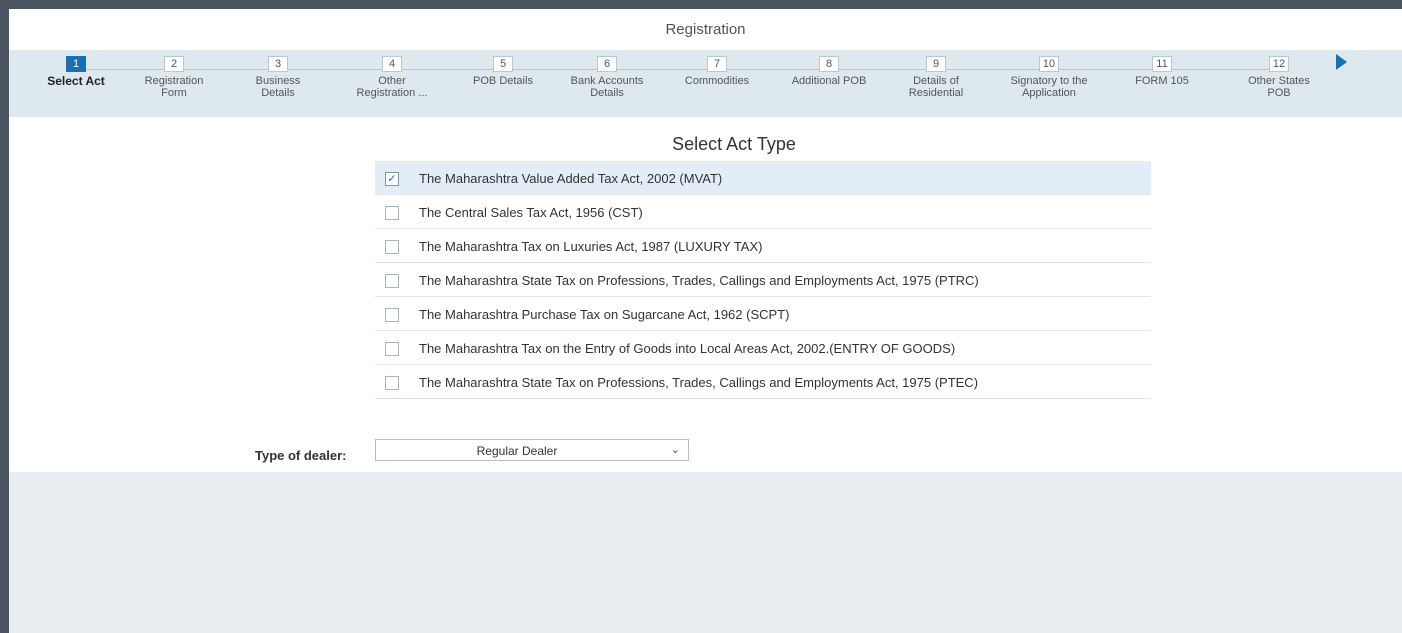  Describe the element at coordinates (1162, 81) in the screenshot. I see `step-label: FORM 105` at that location.